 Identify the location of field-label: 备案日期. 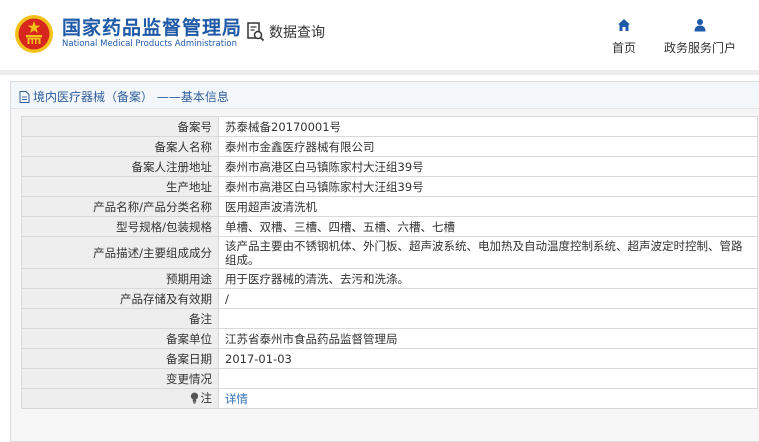
(120, 358).